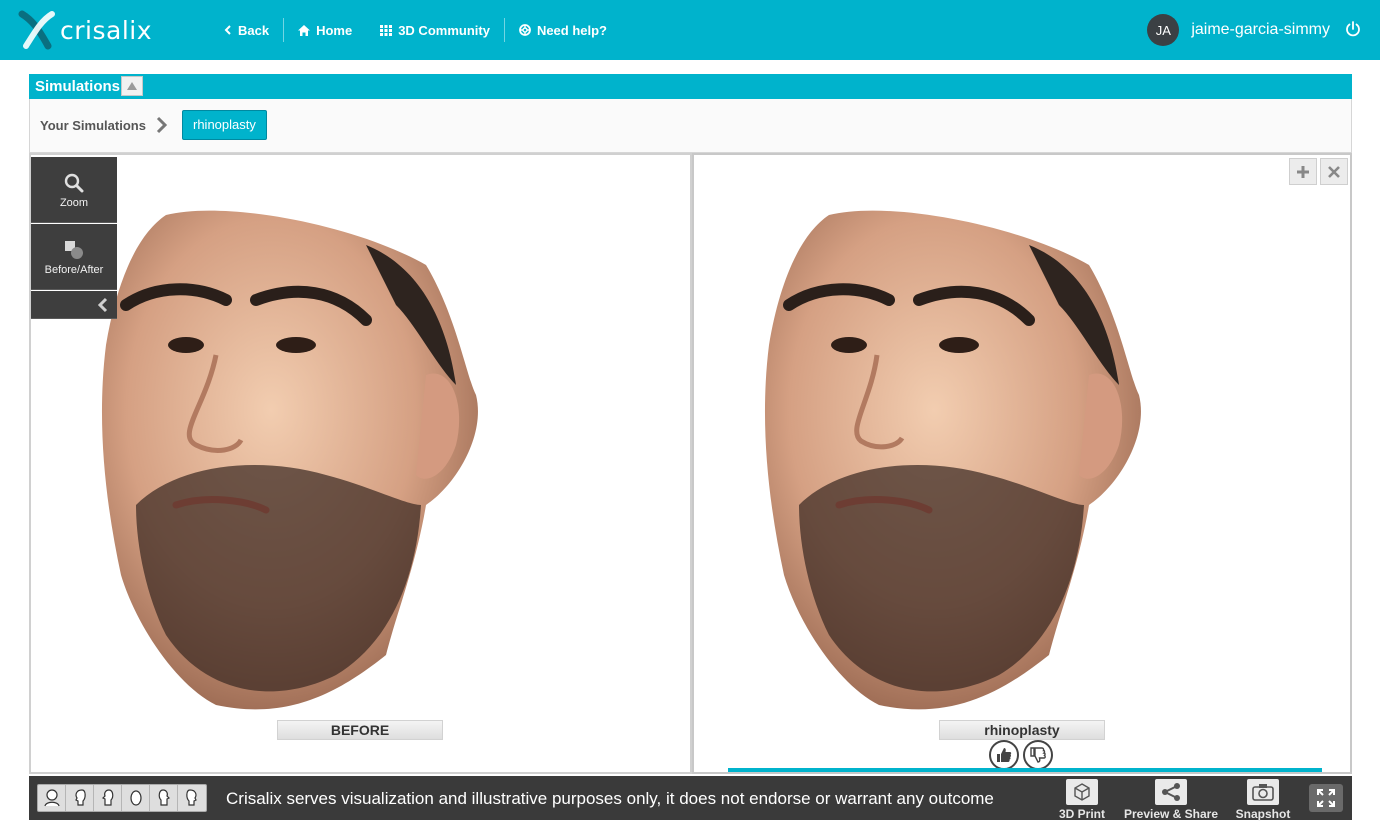  Describe the element at coordinates (93, 125) in the screenshot. I see `breadcrumb-root: Your Simulations` at that location.